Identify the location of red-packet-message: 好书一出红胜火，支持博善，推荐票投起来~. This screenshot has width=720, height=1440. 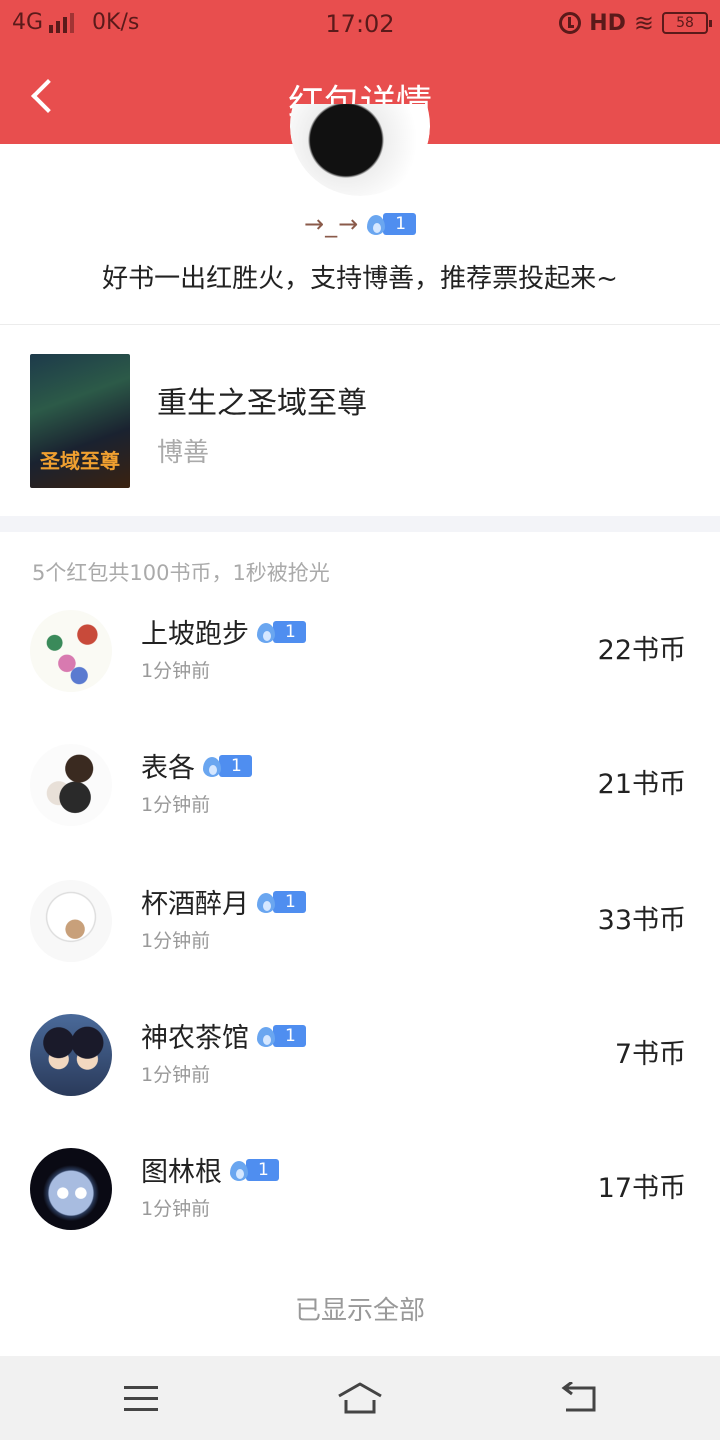
(360, 279).